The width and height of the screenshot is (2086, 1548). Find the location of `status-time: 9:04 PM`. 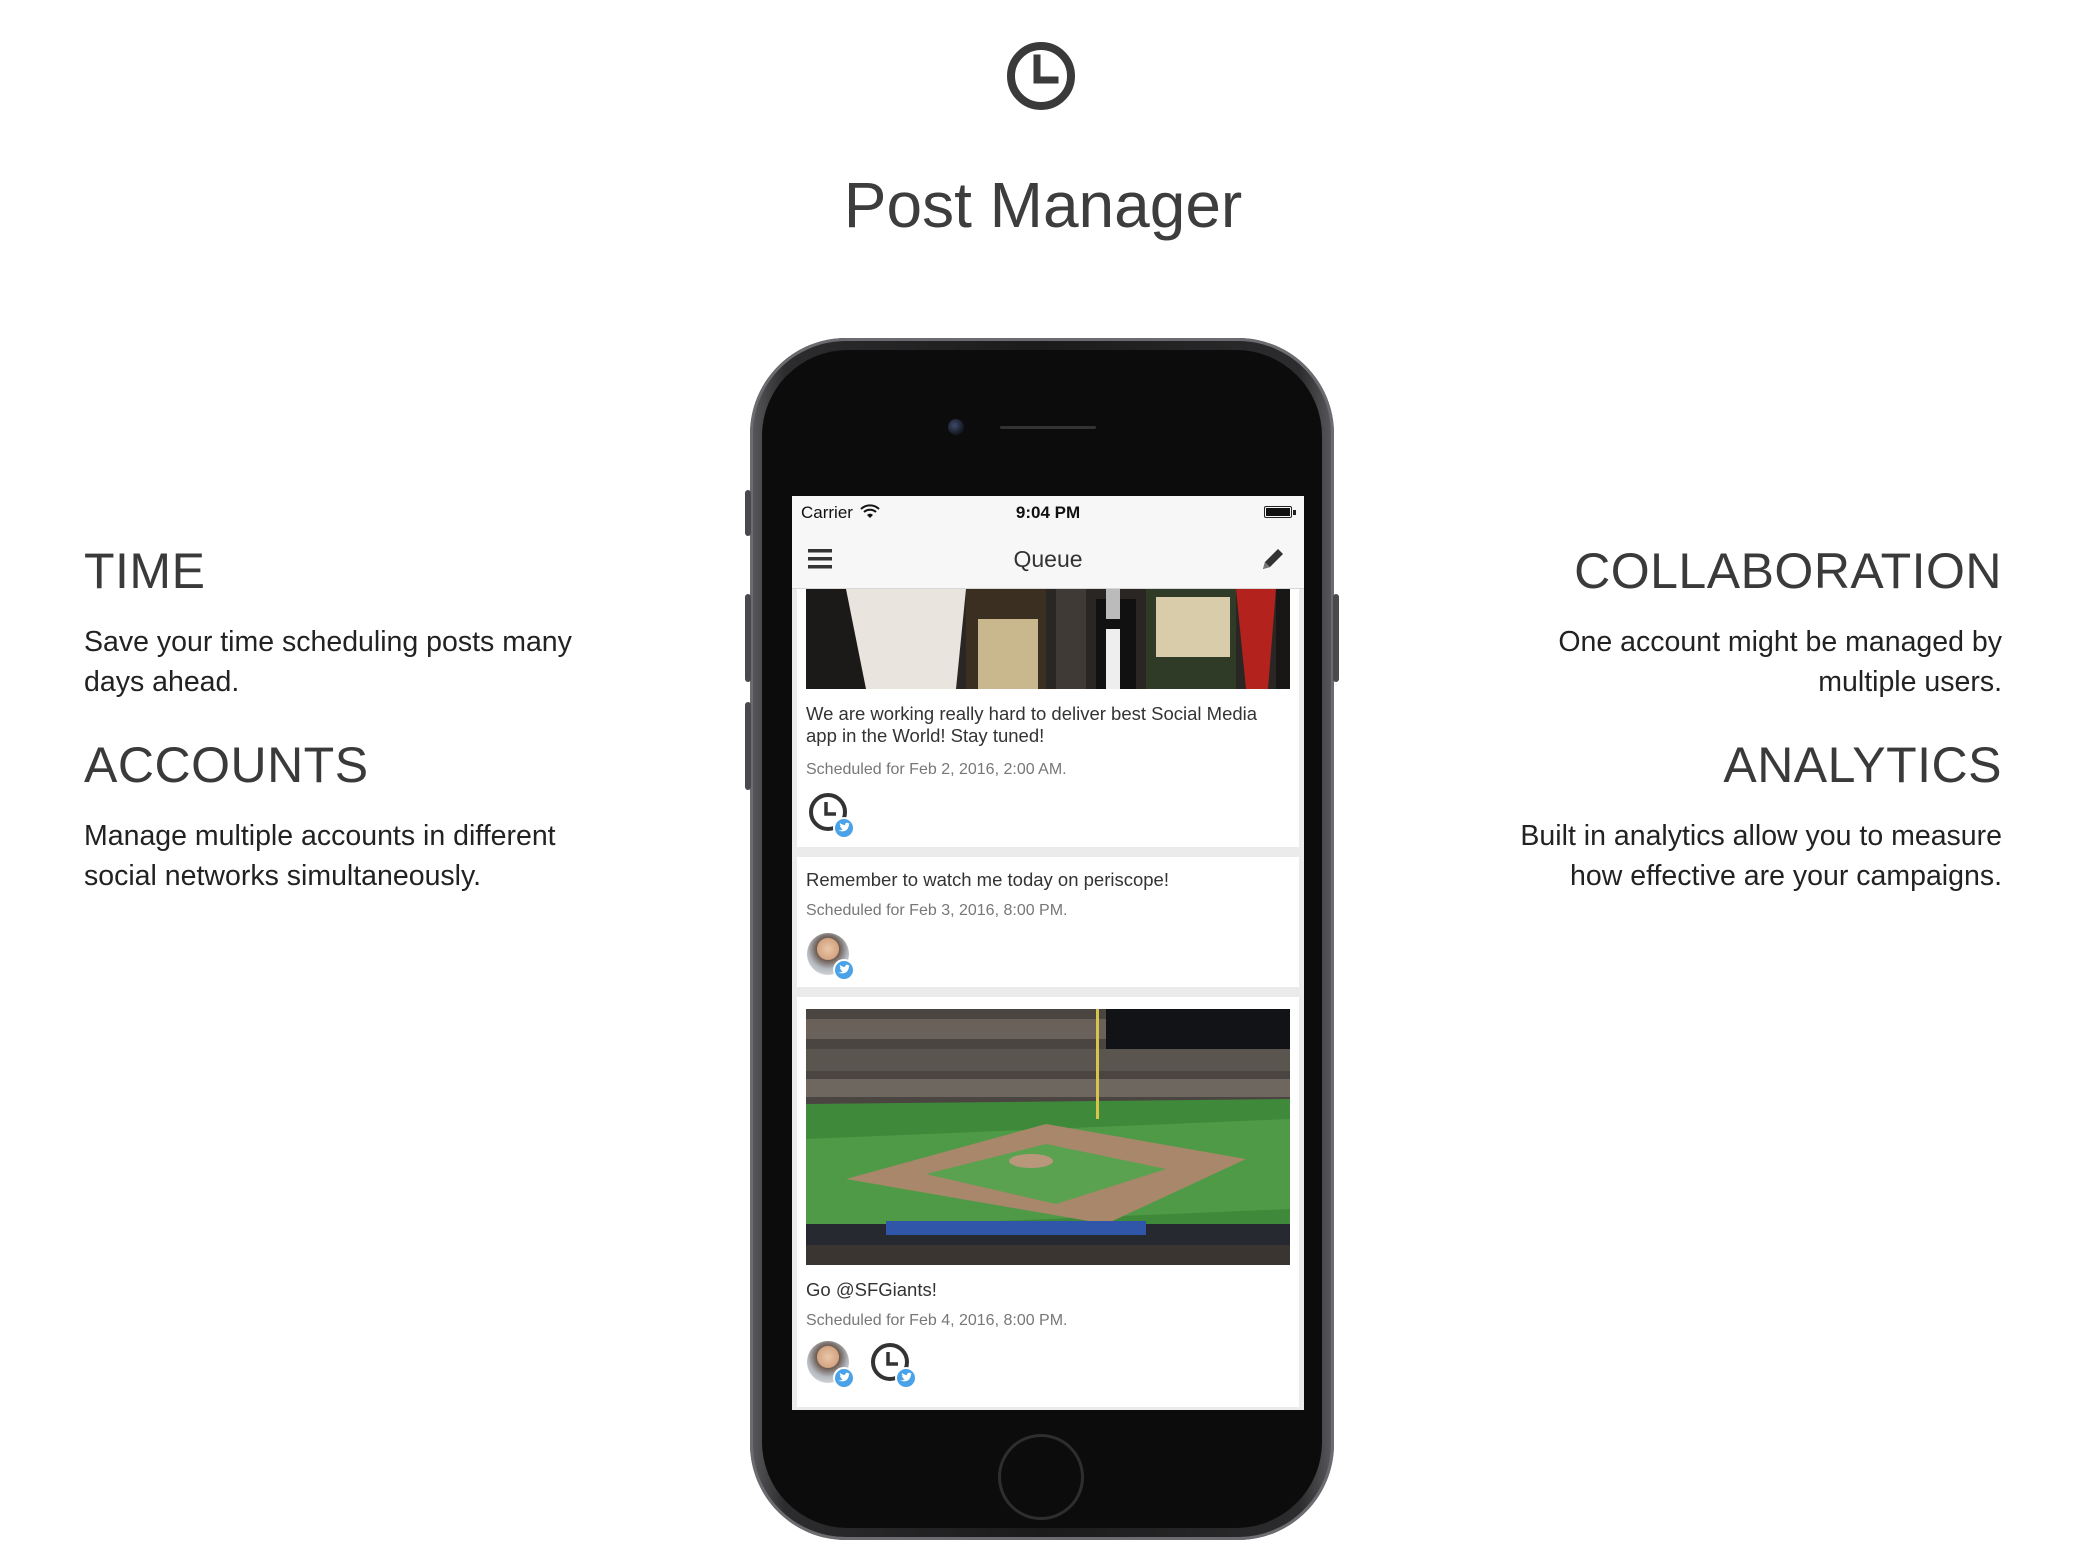

status-time: 9:04 PM is located at coordinates (1048, 512).